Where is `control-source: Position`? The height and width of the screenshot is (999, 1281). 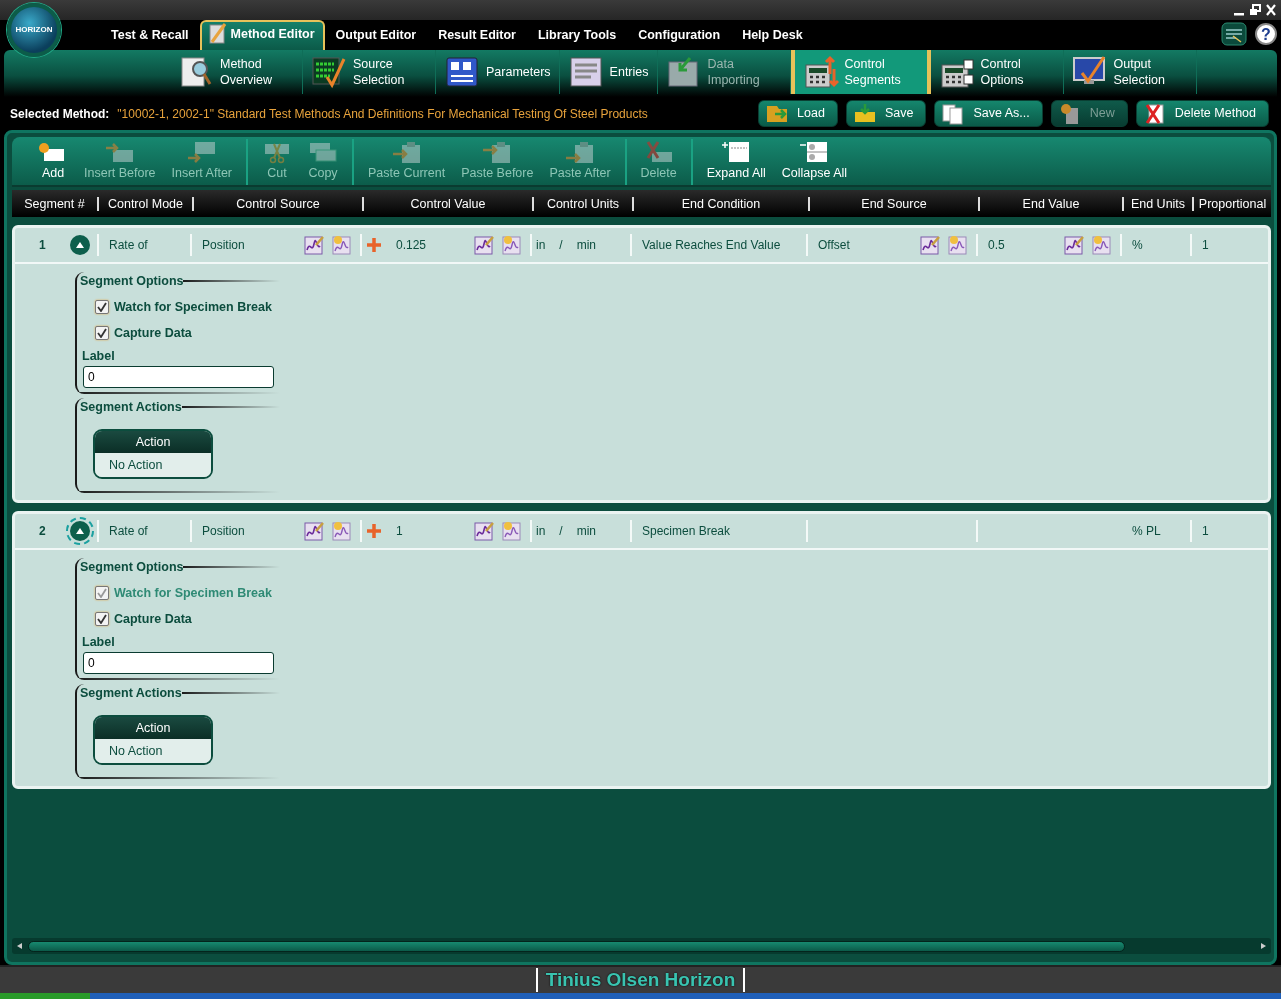
control-source: Position is located at coordinates (223, 531).